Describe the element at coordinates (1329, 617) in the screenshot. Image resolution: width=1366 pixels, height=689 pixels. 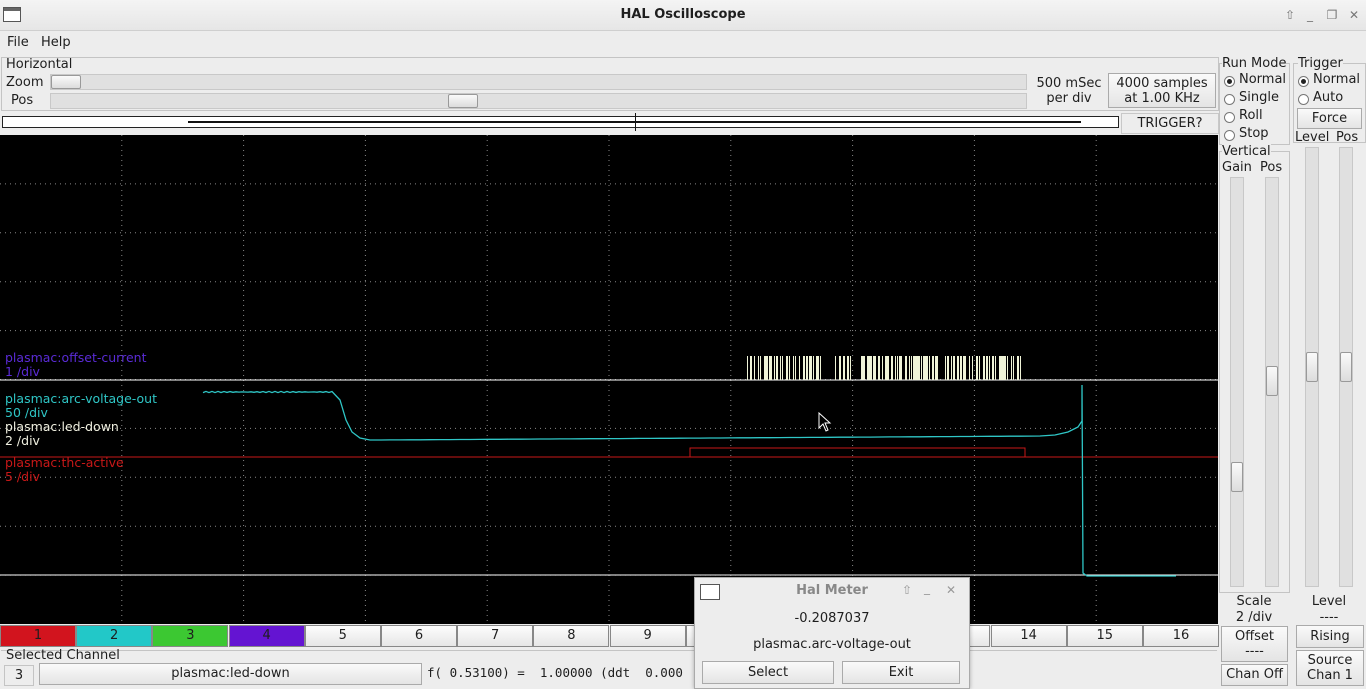
I see `trigger-level-value: ----` at that location.